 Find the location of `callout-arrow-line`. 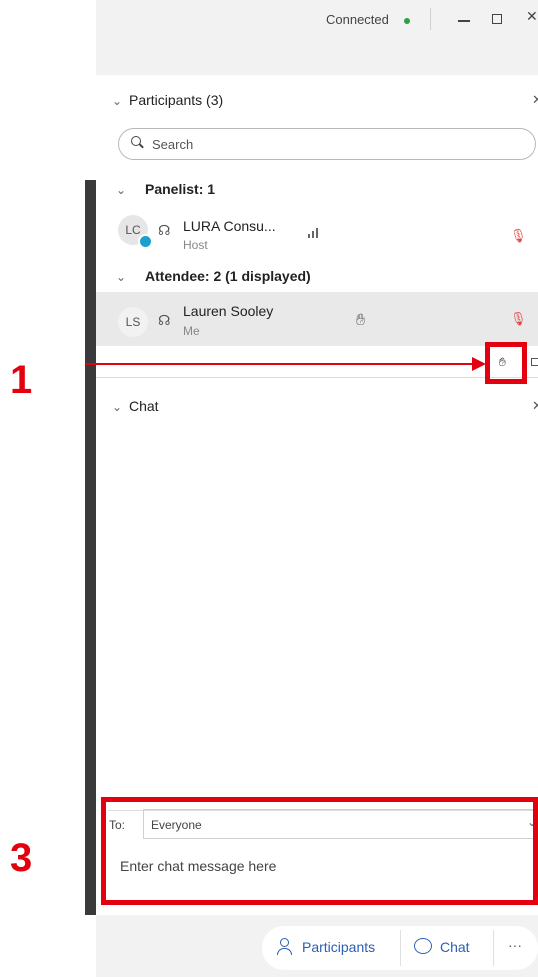

callout-arrow-line is located at coordinates (281, 364).